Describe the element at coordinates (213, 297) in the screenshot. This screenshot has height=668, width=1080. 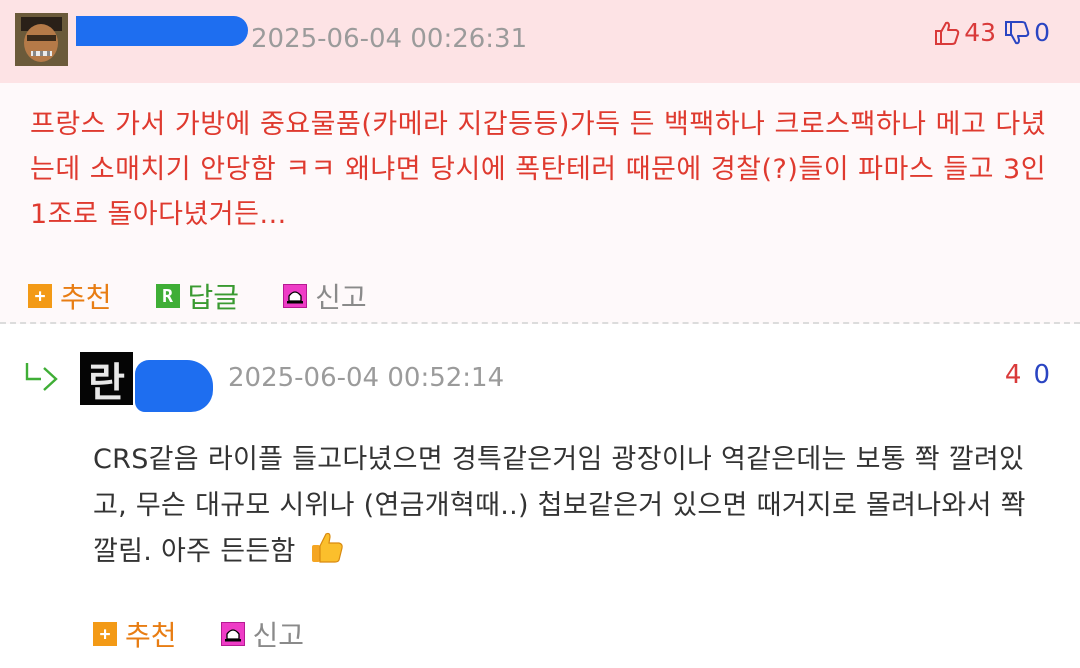
I see `reply-label: 답글` at that location.